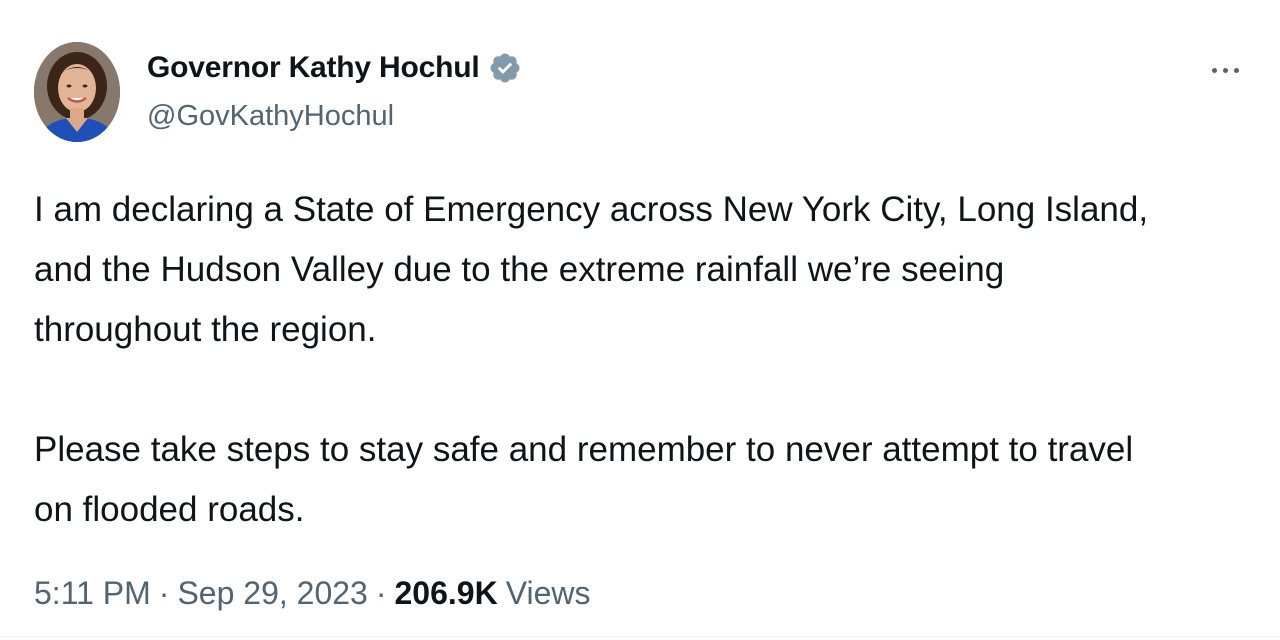  I want to click on author-name-row: Governor Kathy Hochul, so click(334, 68).